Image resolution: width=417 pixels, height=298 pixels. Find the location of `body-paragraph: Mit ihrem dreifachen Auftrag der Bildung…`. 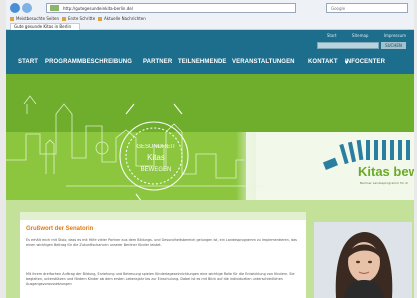

body-paragraph: Mit ihrem dreifachen Auftrag der Bildung… is located at coordinates (160, 279).